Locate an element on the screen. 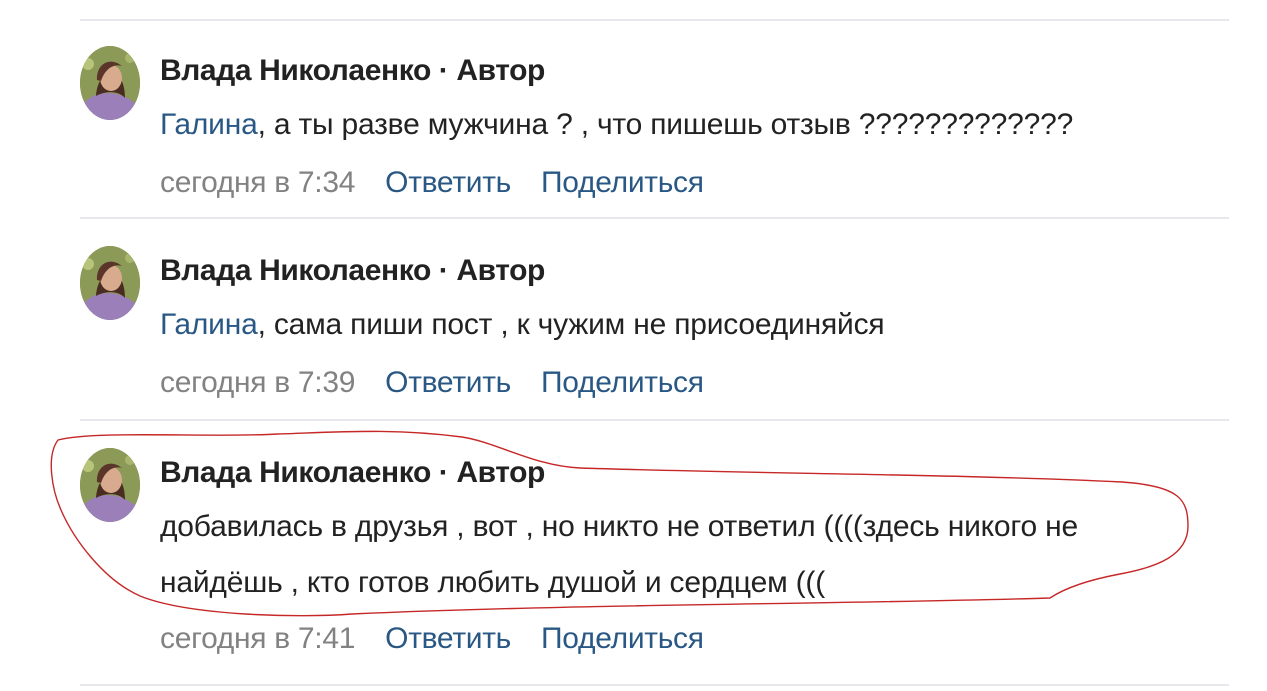 Image resolution: width=1267 pixels, height=691 pixels. comment-divider-bottom is located at coordinates (654, 685).